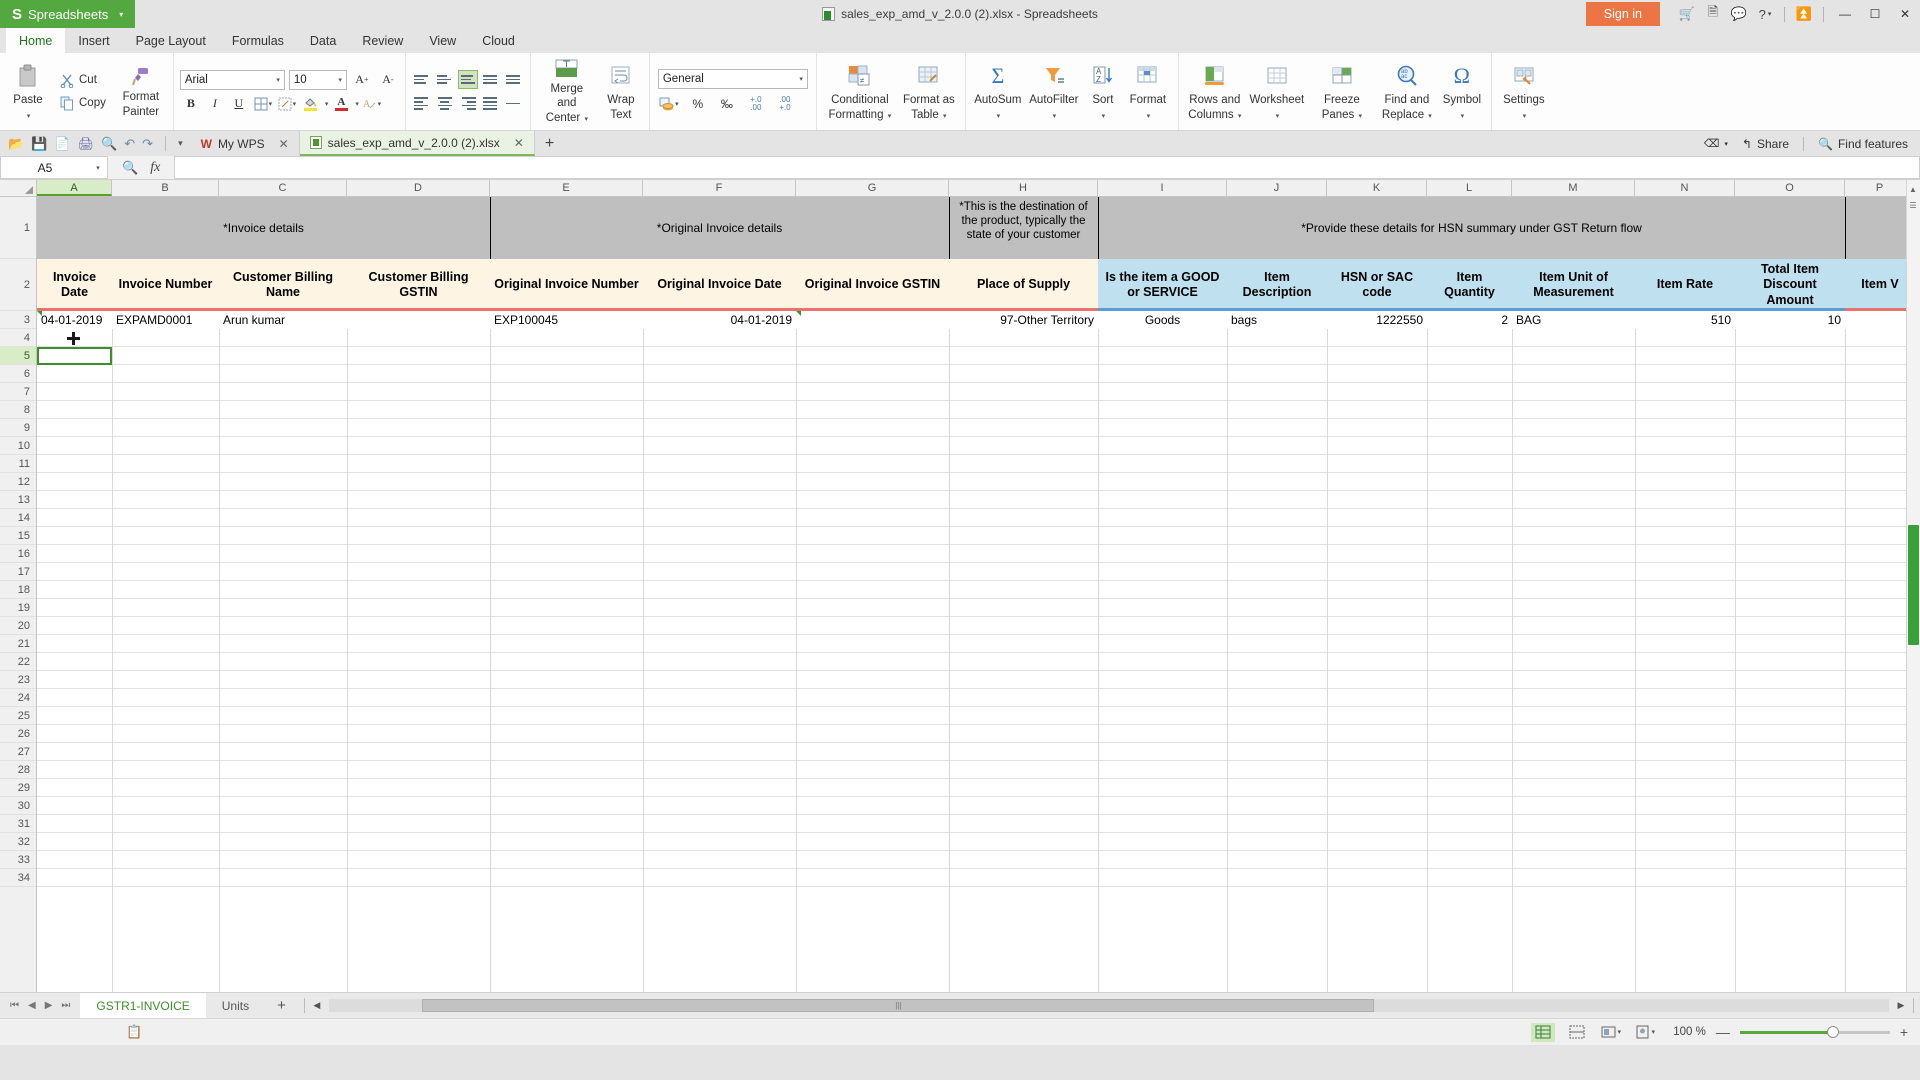 The height and width of the screenshot is (1080, 1920). Describe the element at coordinates (719, 228) in the screenshot. I see `merged-group-header: *Original Invoice details` at that location.